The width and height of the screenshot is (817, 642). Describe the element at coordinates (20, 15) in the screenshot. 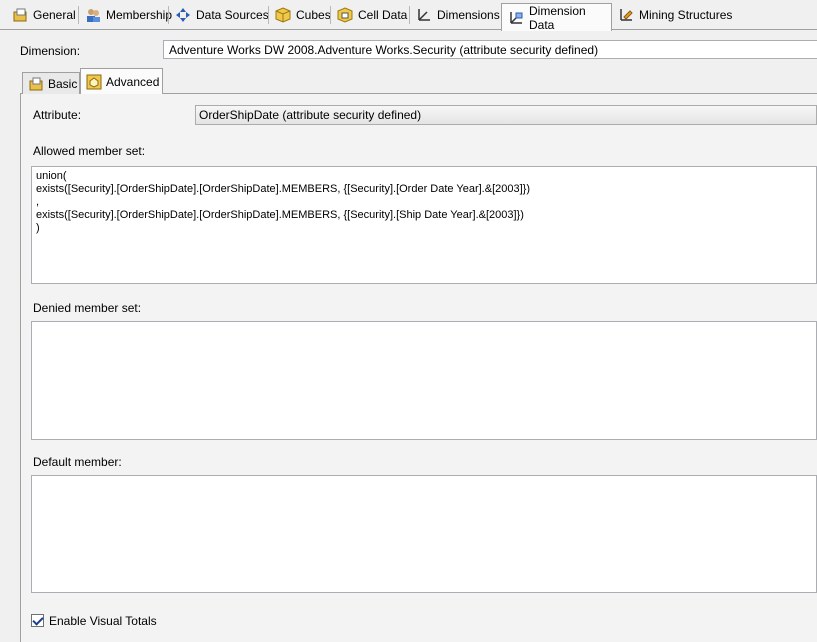

I see `general-icon` at that location.